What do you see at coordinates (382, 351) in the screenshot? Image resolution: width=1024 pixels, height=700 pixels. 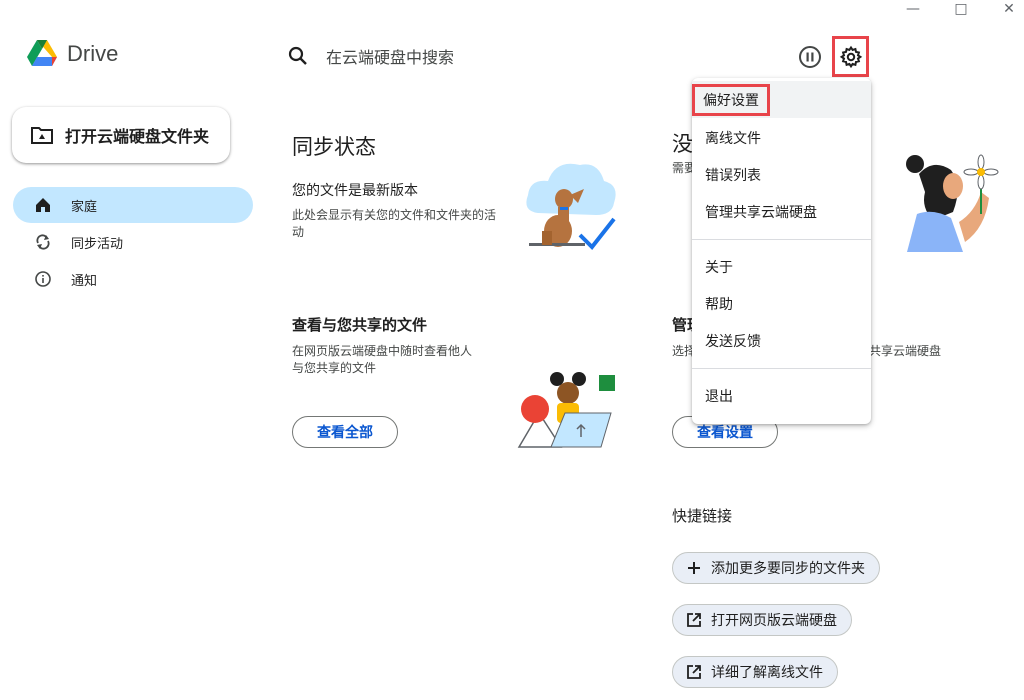 I see `shared-files-desc-1: 在网页版云端硬盘中随时查看他人` at bounding box center [382, 351].